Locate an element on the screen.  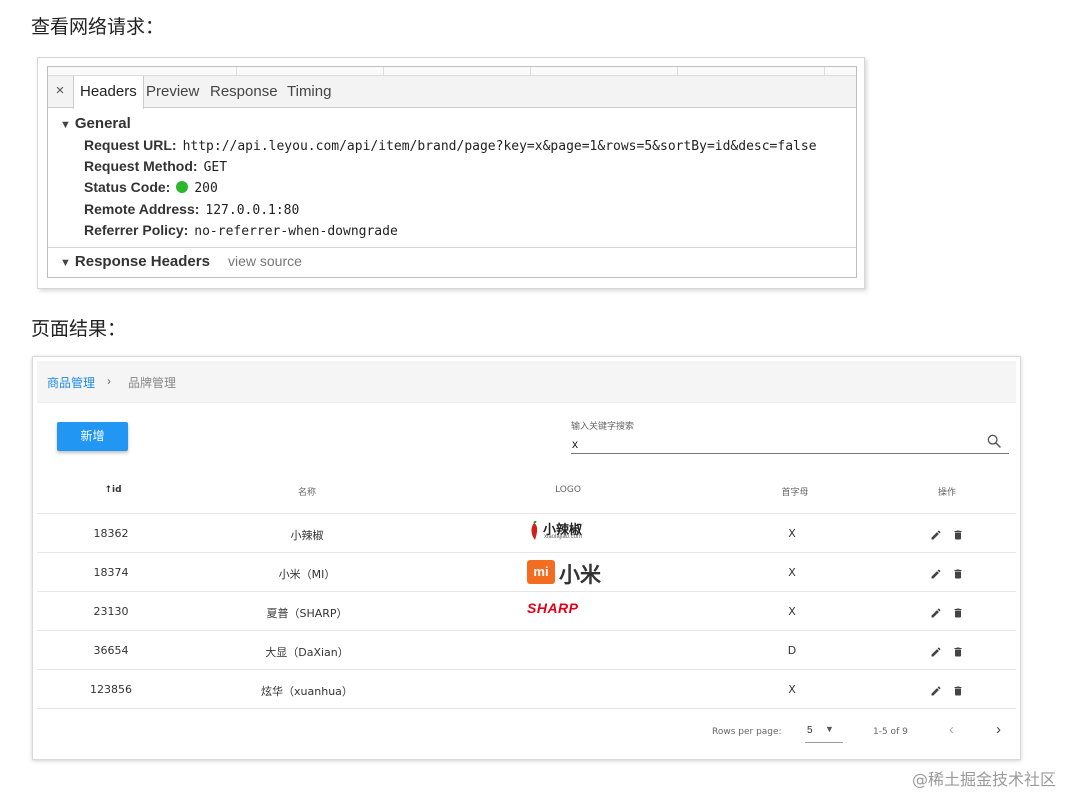
remote-address-row: Remote Address: 127.0.0.1:80 is located at coordinates (191, 209).